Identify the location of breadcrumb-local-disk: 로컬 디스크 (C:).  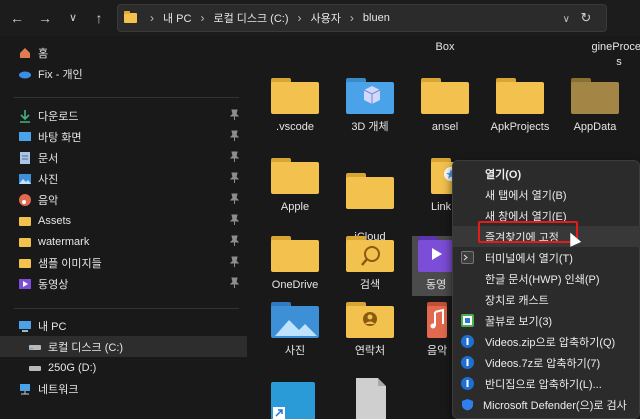
(250, 18).